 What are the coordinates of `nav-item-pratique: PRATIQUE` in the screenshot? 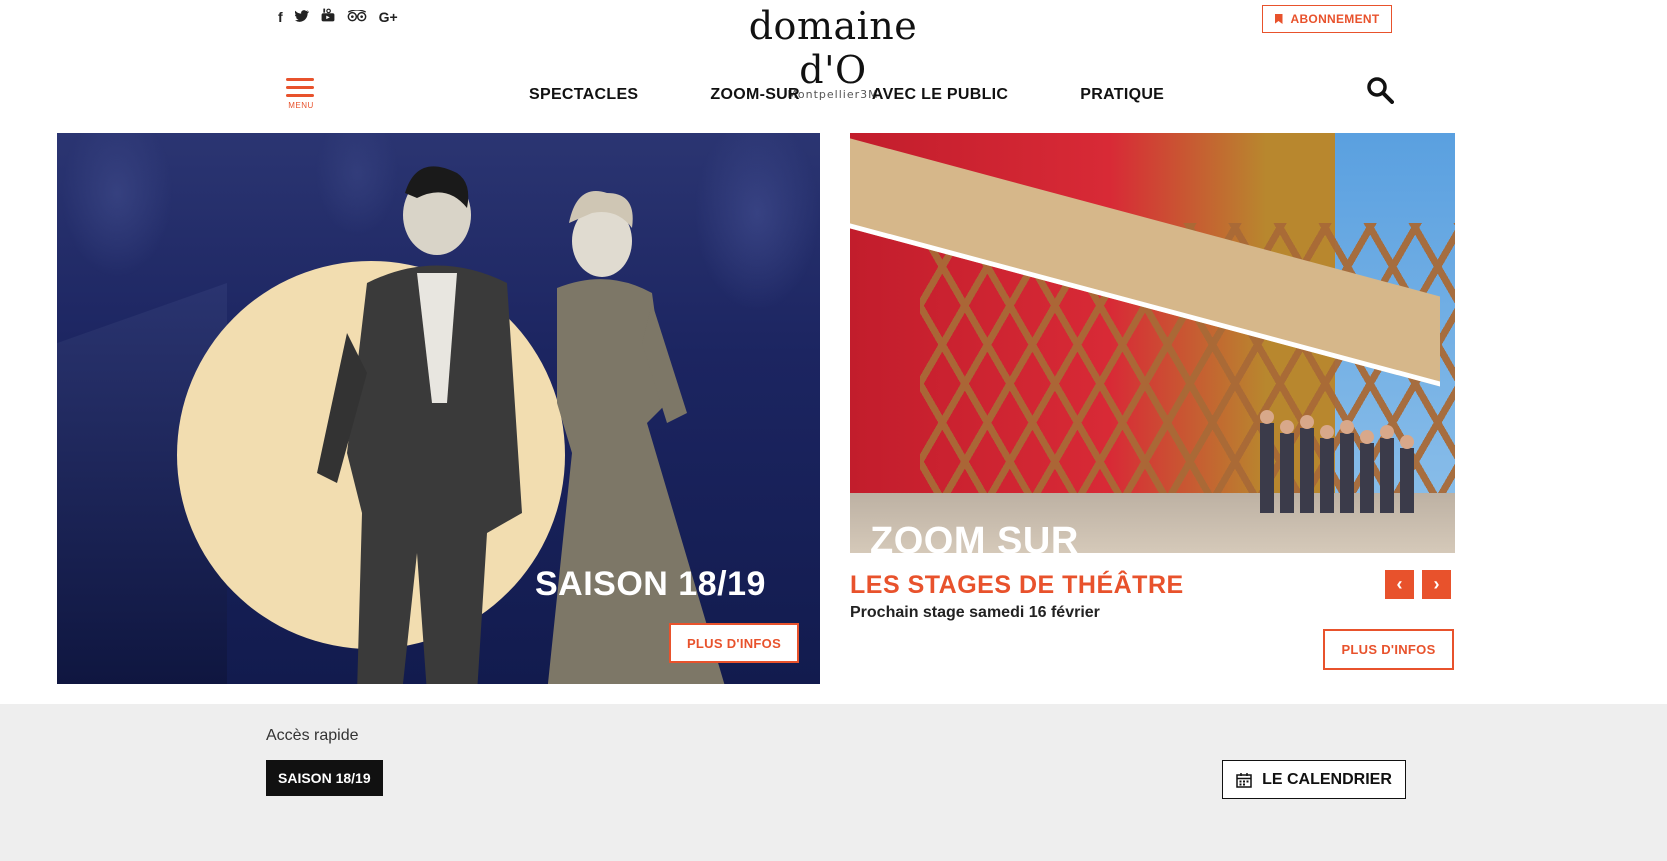 It's located at (1122, 95).